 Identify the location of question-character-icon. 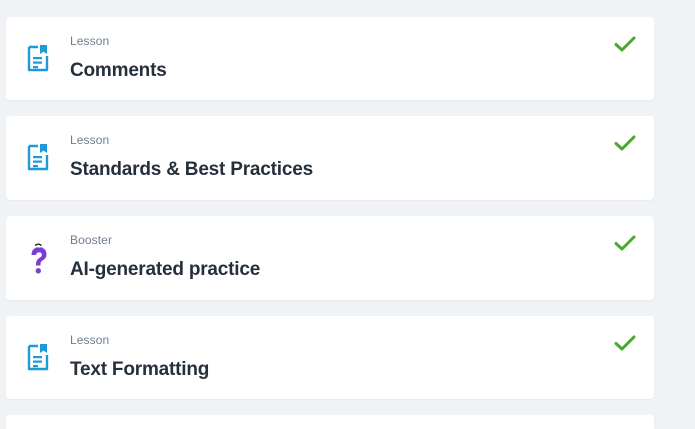
(39, 258).